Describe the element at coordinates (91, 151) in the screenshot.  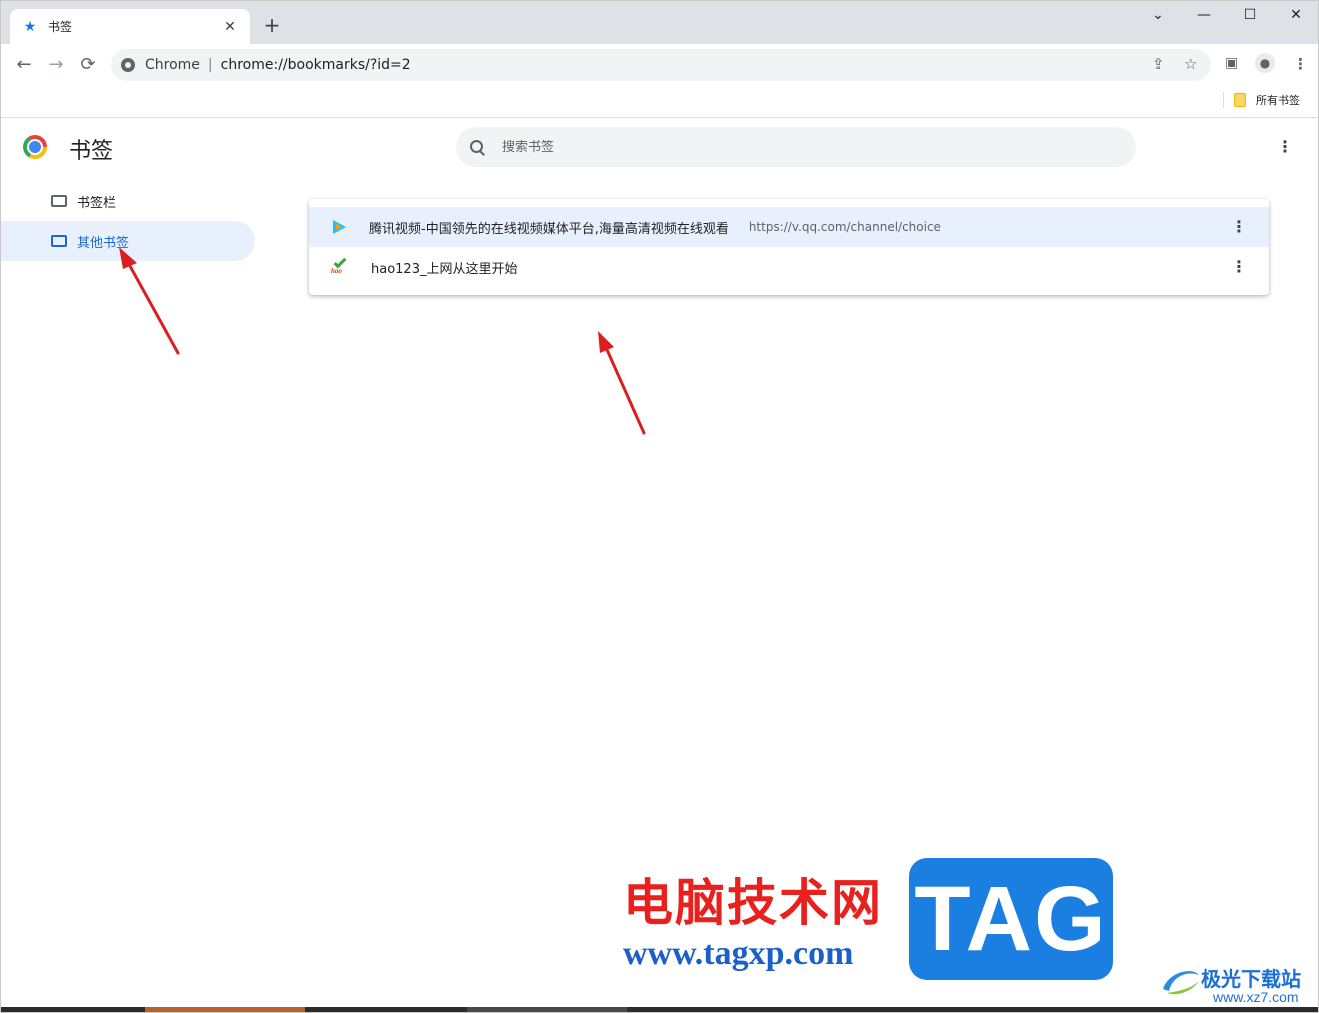
I see `page-title: 书签` at that location.